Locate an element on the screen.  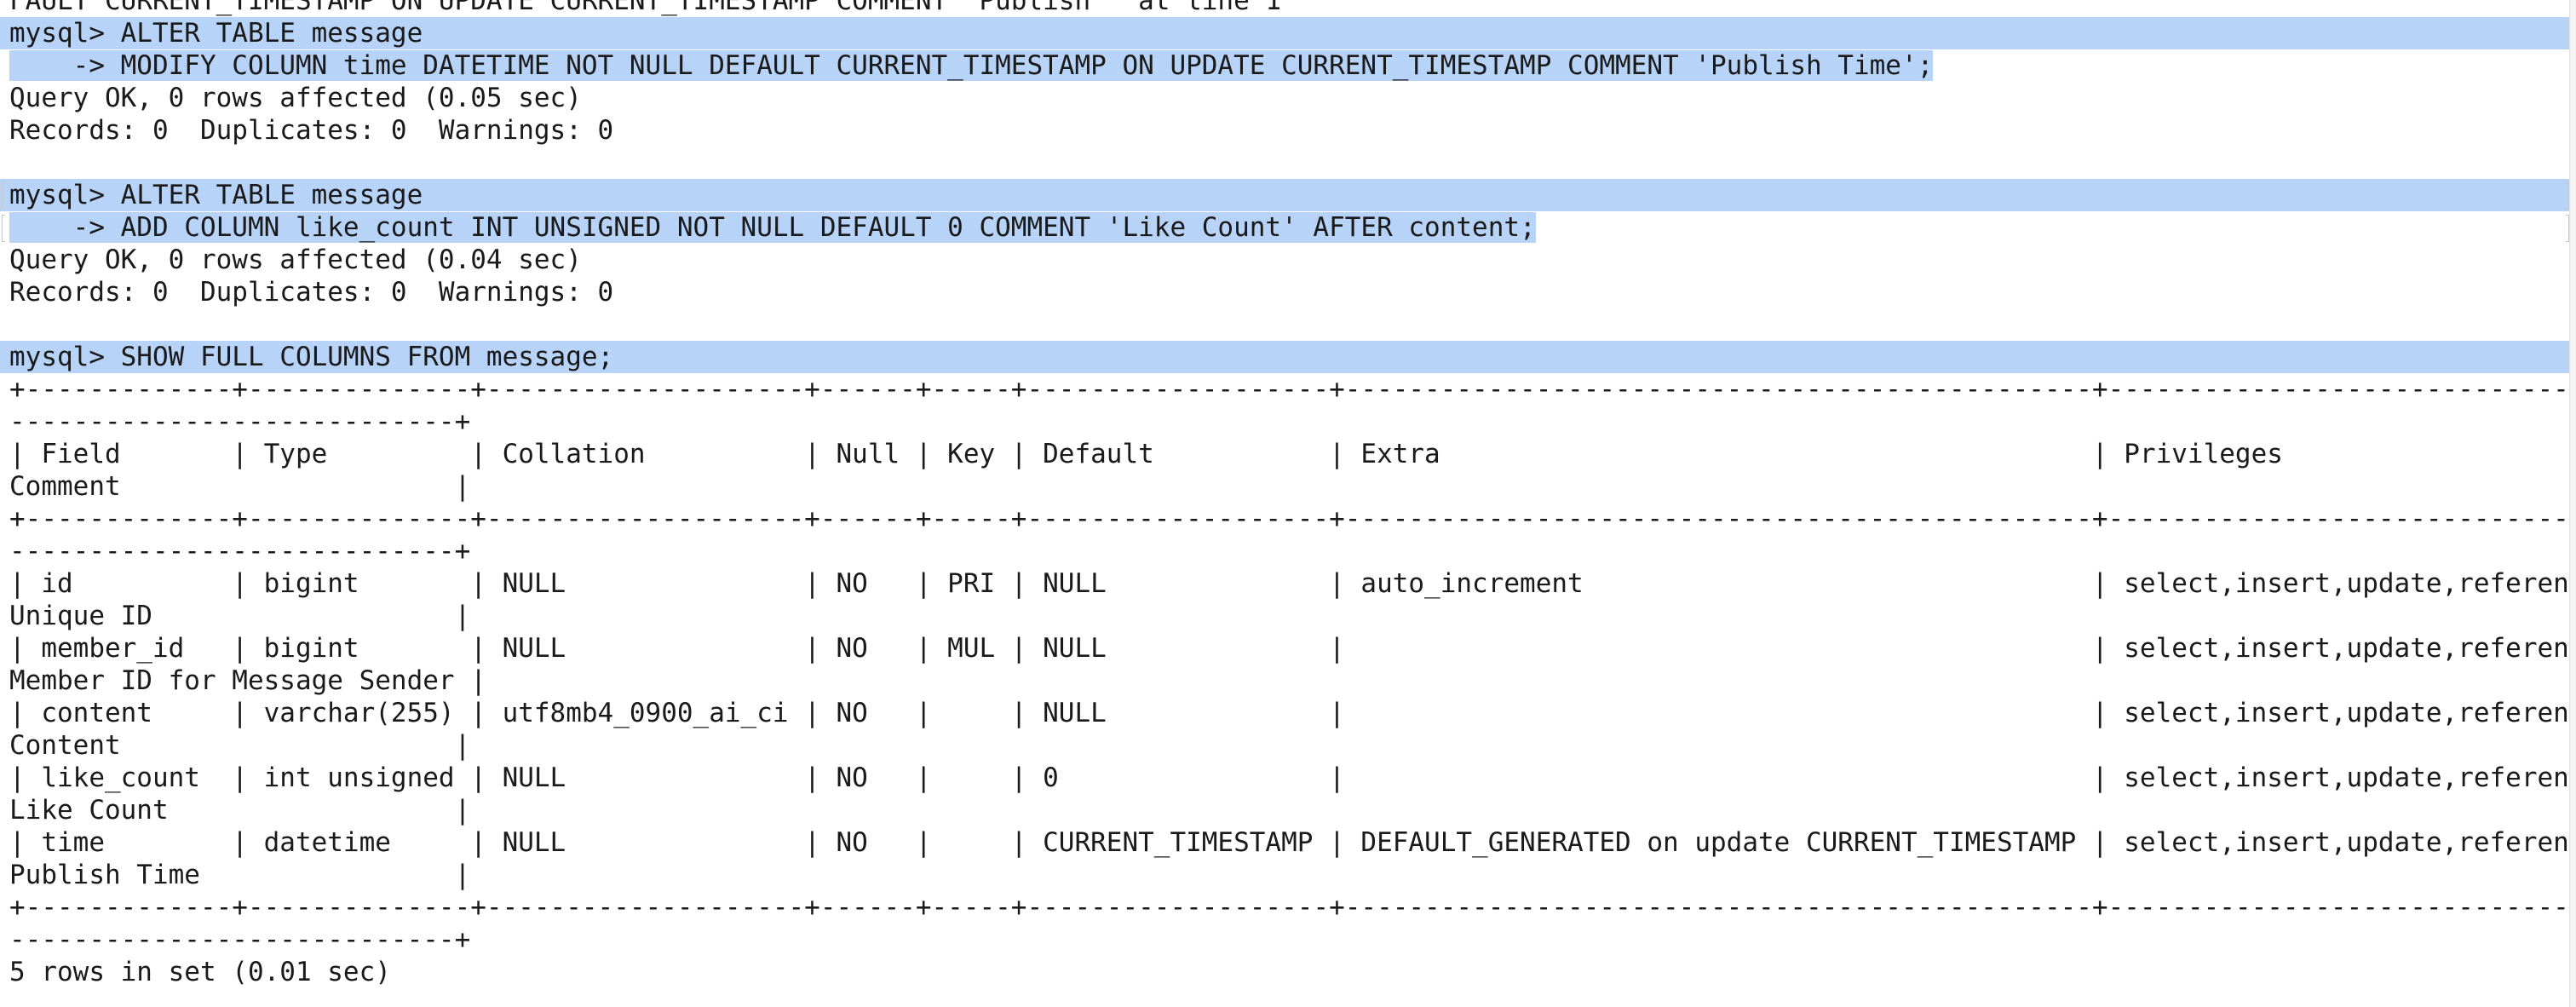
terminal-line-text: Query OK, 0 rows affected (0.05 sec) is located at coordinates (296, 98).